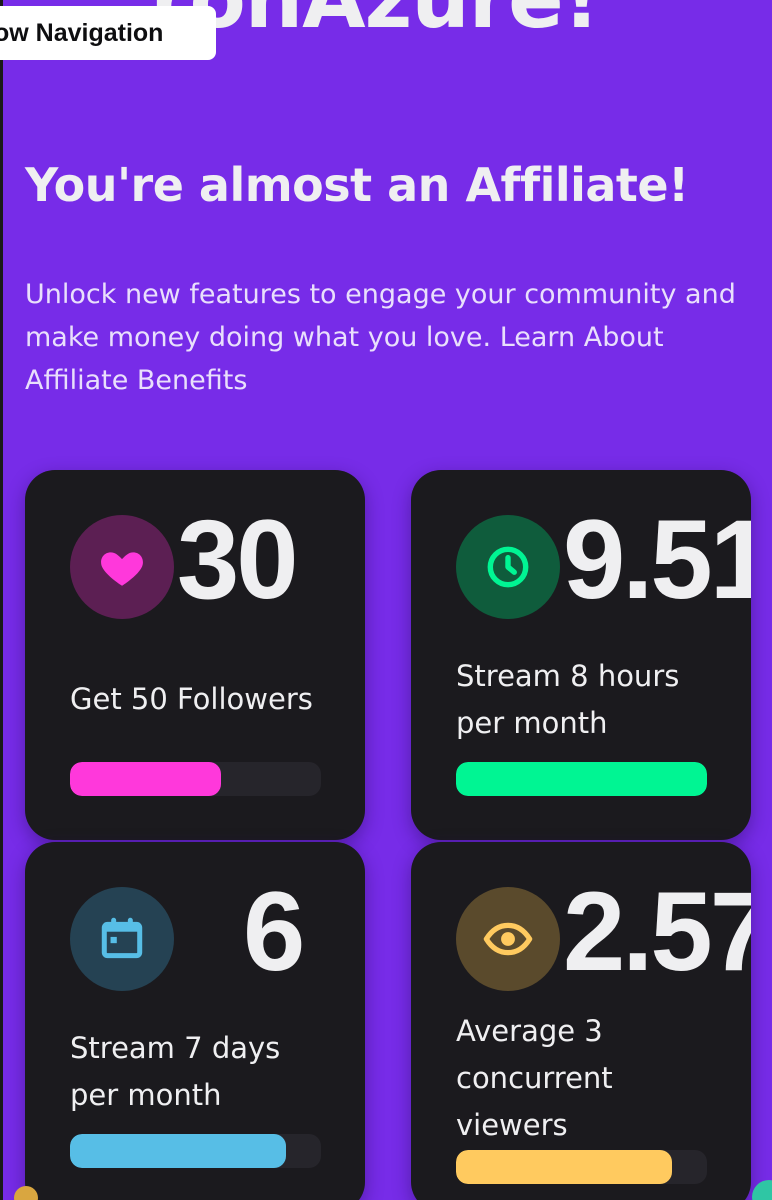 The image size is (772, 1200). I want to click on show-navigation-button: ow Navigation, so click(108, 33).